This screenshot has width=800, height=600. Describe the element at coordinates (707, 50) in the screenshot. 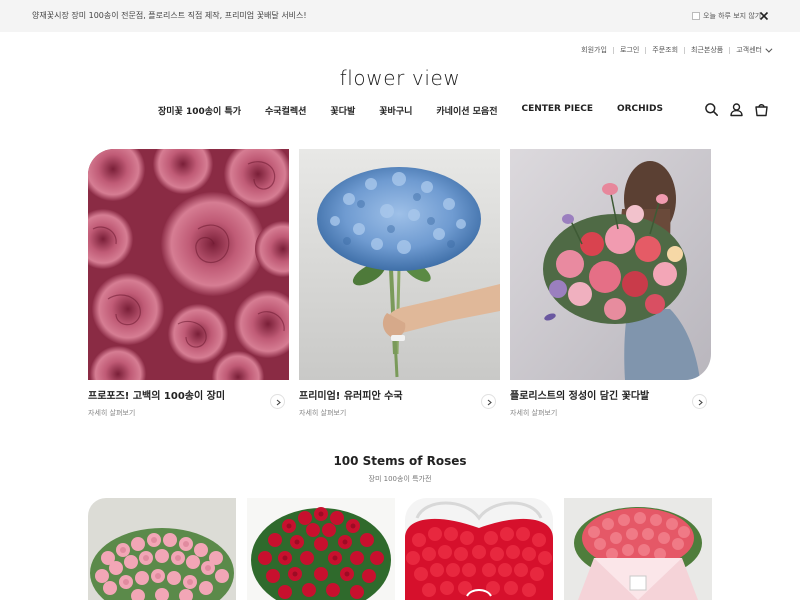

I see `recently-viewed-link: 최근본상품` at that location.